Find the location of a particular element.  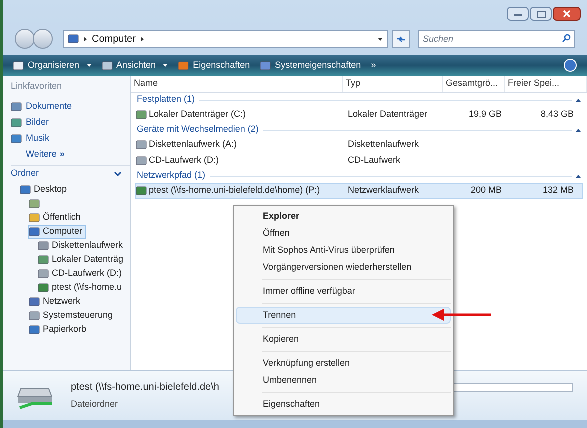

refresh-icon is located at coordinates (401, 39).